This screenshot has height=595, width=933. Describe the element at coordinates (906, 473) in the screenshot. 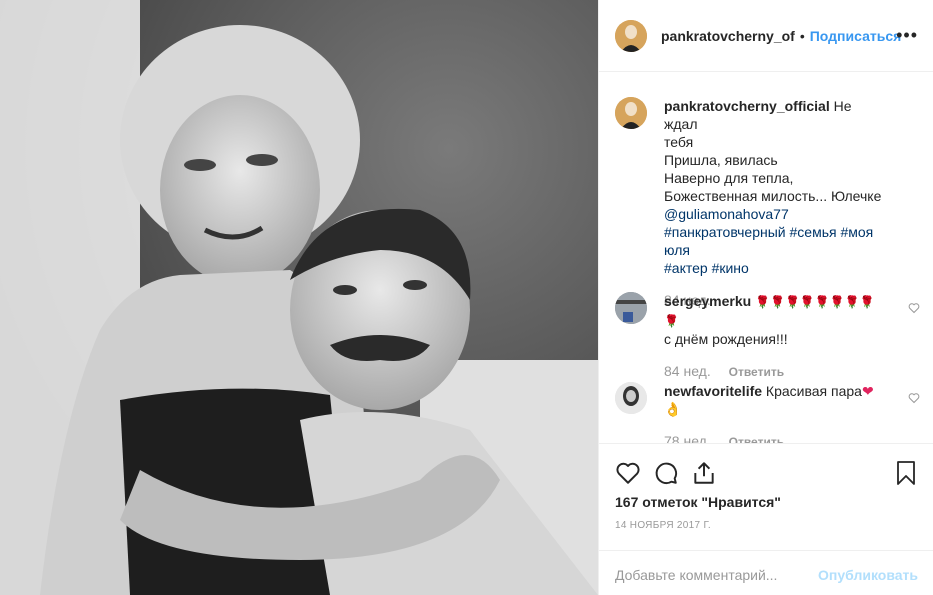

I see `bookmark-icon` at that location.